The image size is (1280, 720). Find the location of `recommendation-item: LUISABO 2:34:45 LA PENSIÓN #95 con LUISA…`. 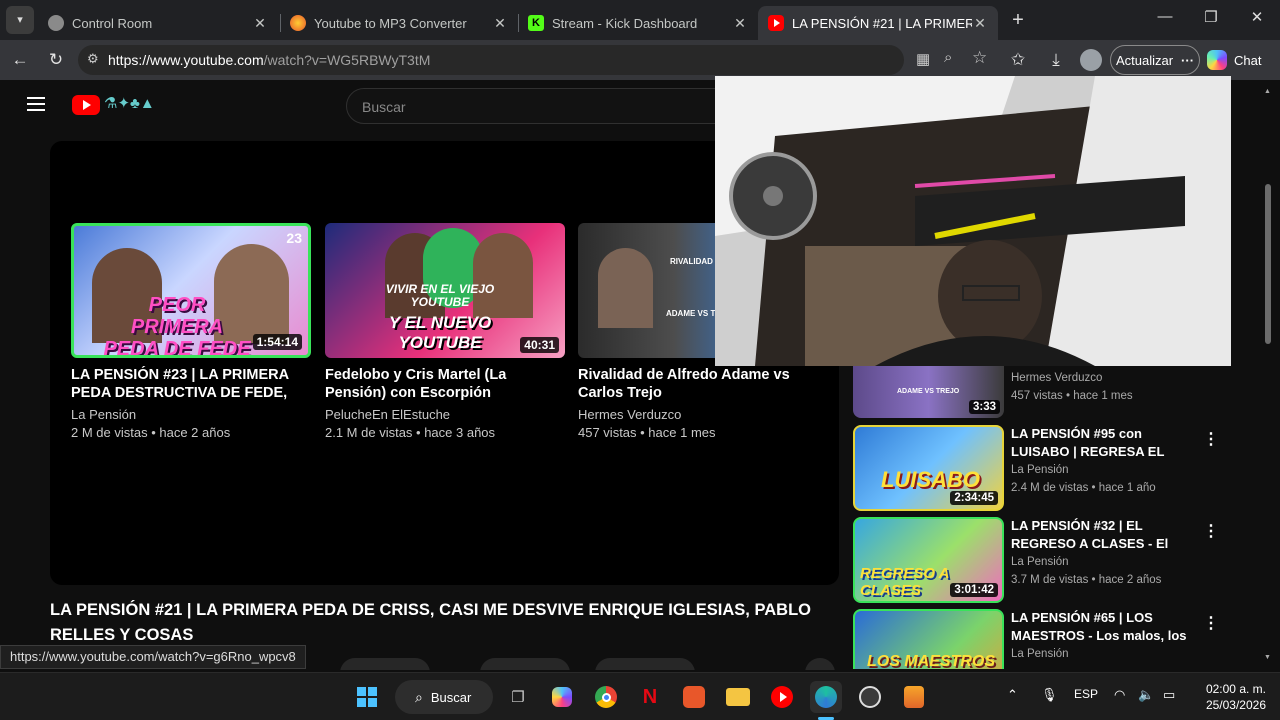

recommendation-item: LUISABO 2:34:45 LA PENSIÓN #95 con LUISA… is located at coordinates (1053, 468).